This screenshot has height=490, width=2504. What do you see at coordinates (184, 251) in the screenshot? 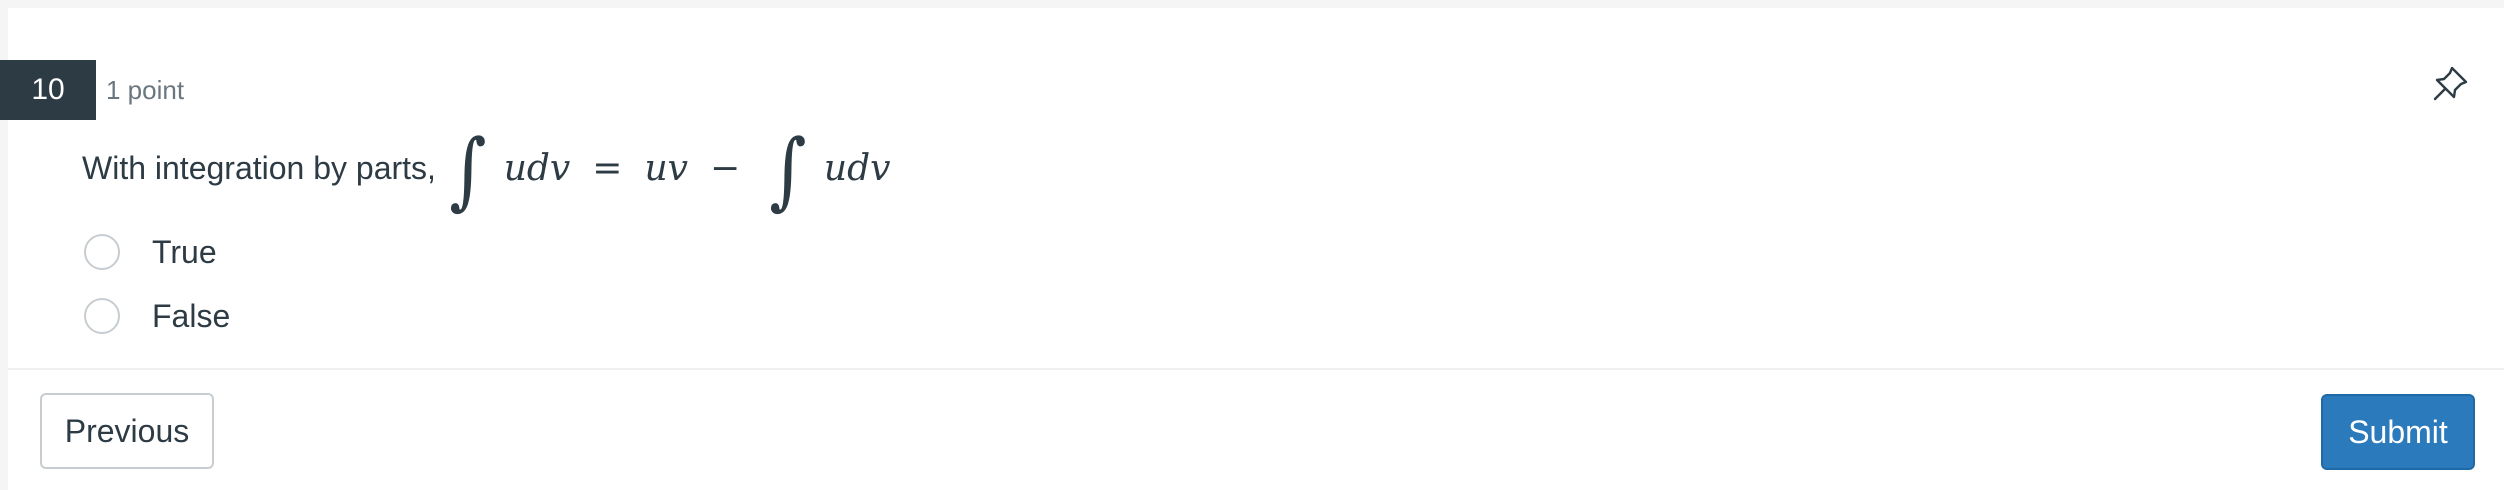
I see `answer-option-label: True` at bounding box center [184, 251].